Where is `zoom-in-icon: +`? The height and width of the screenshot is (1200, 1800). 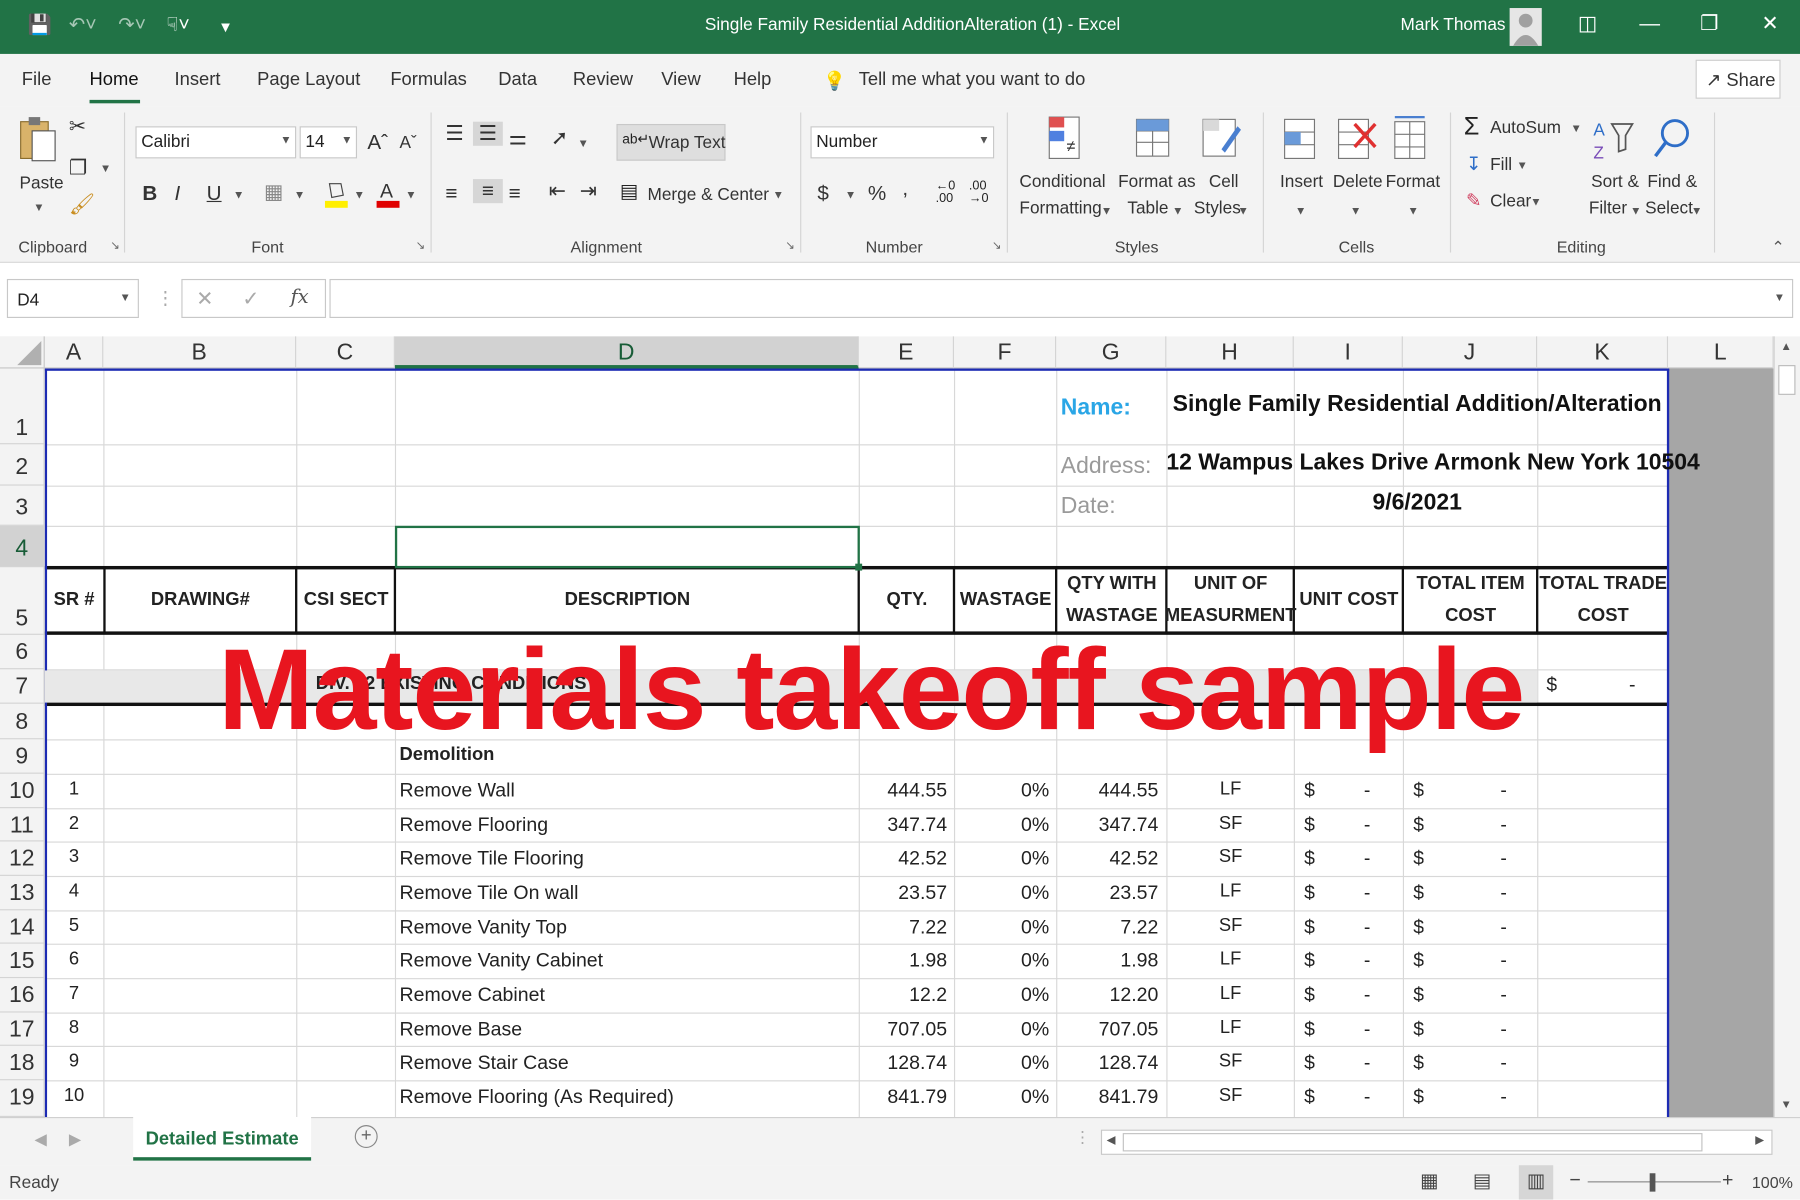 zoom-in-icon: + is located at coordinates (1727, 1180).